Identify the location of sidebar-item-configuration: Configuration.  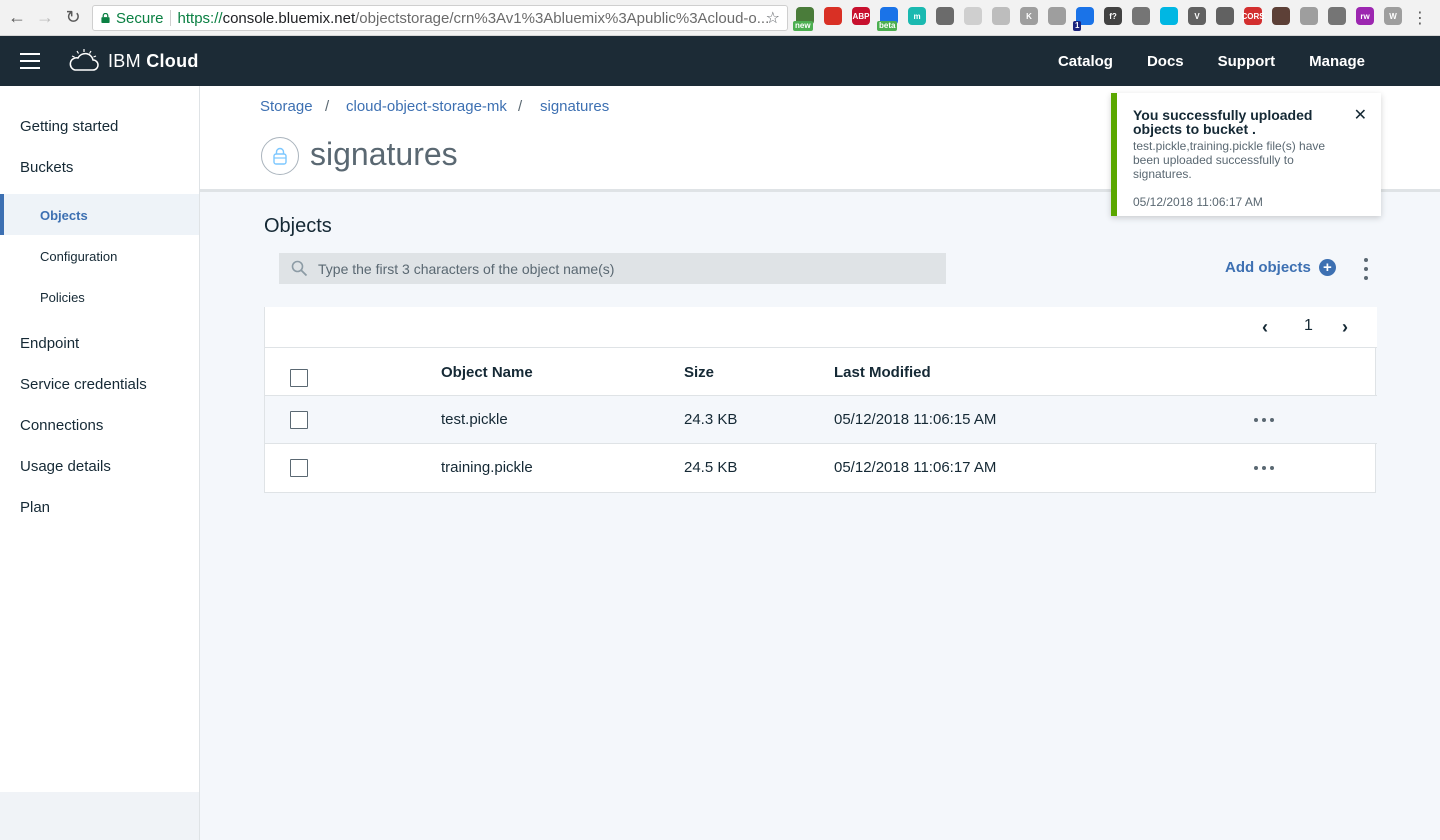
(78, 256).